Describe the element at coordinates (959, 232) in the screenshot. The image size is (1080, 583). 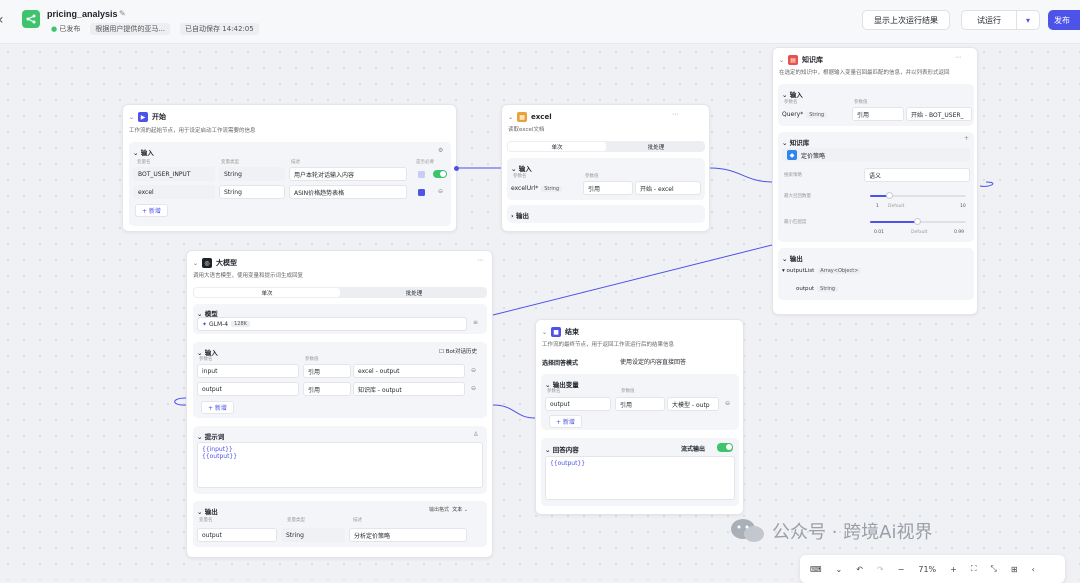
I see `slider-max: 0.99` at that location.